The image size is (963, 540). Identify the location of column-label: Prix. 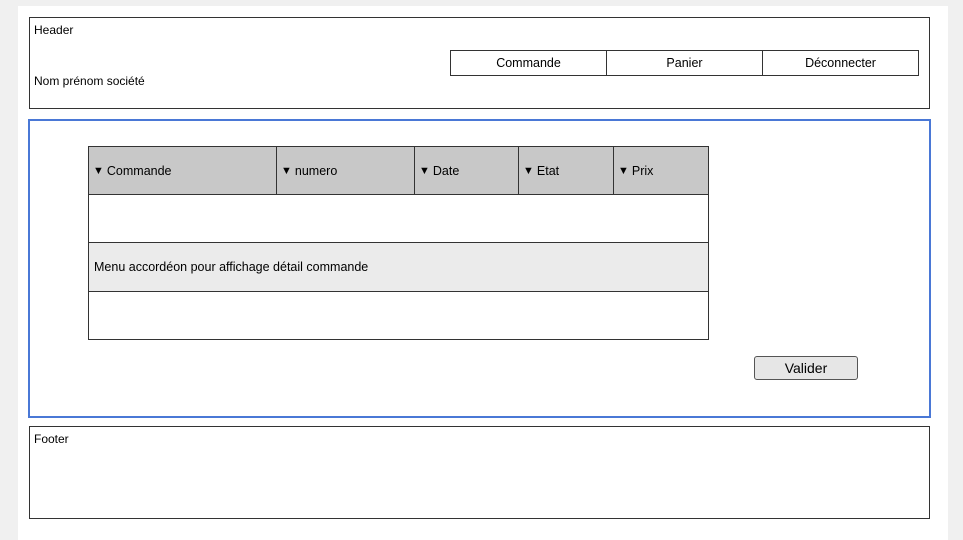
(642, 170).